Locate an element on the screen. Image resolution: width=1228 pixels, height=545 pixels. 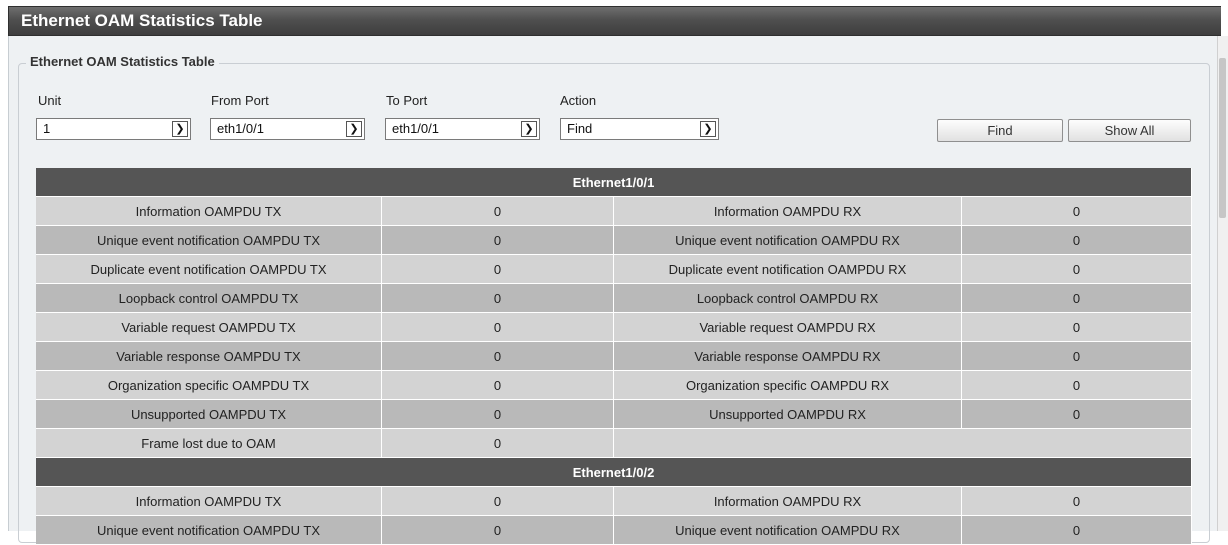
rx-label-cell: Variable response OAMPDU RX is located at coordinates (788, 356).